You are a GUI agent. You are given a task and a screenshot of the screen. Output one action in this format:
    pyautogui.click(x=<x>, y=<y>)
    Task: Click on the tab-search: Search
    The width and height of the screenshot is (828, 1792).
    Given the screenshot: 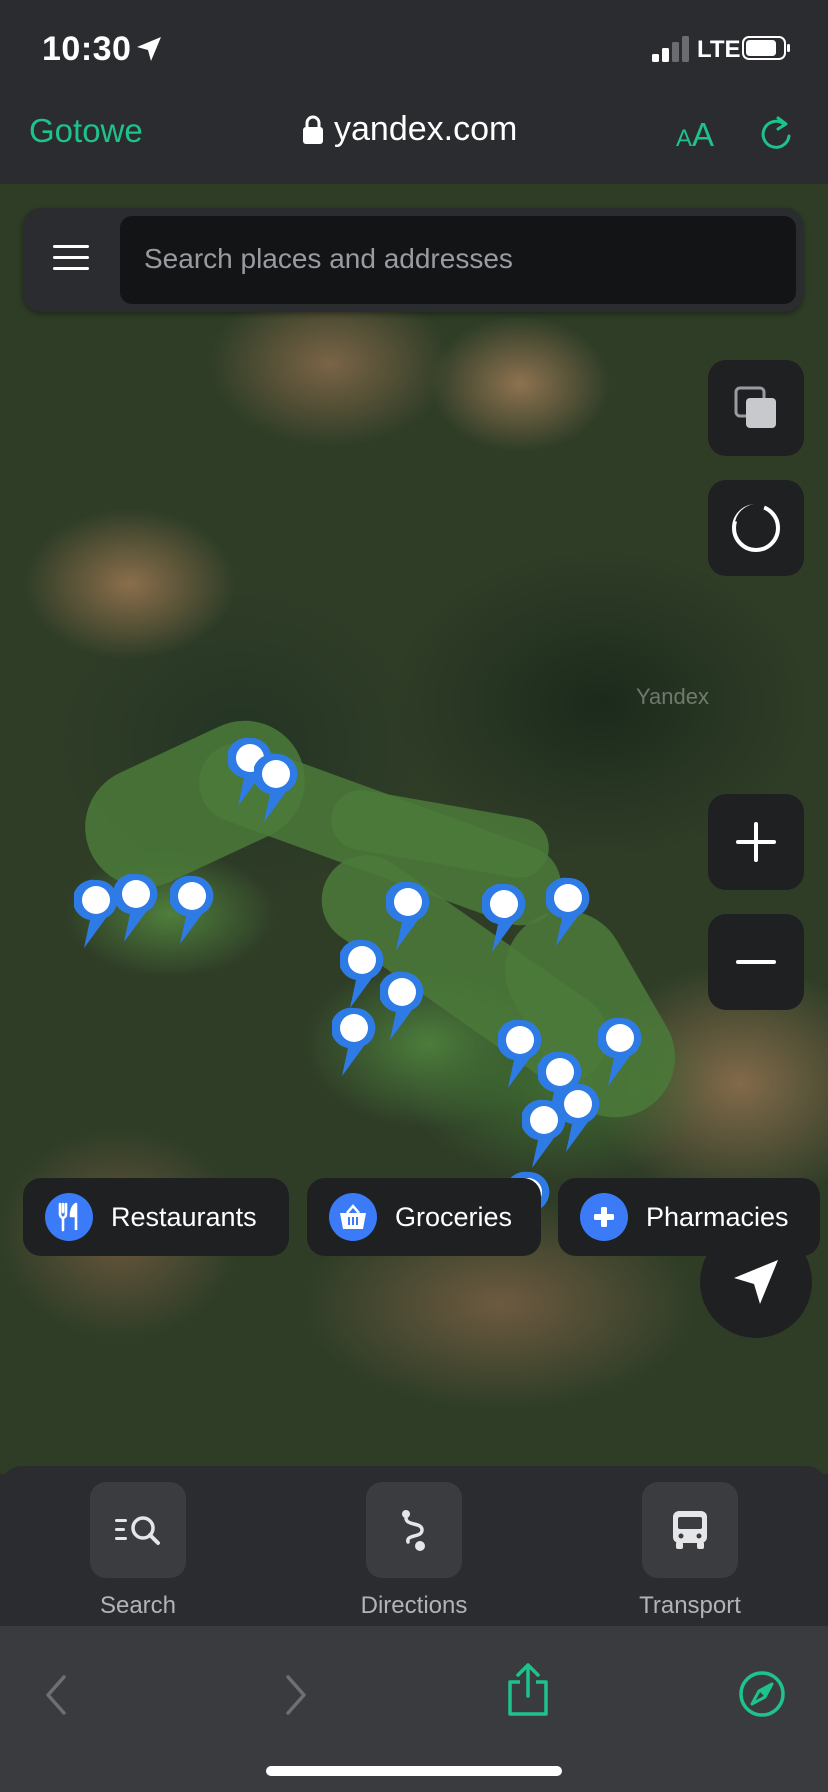 What is the action you would take?
    pyautogui.click(x=138, y=1551)
    